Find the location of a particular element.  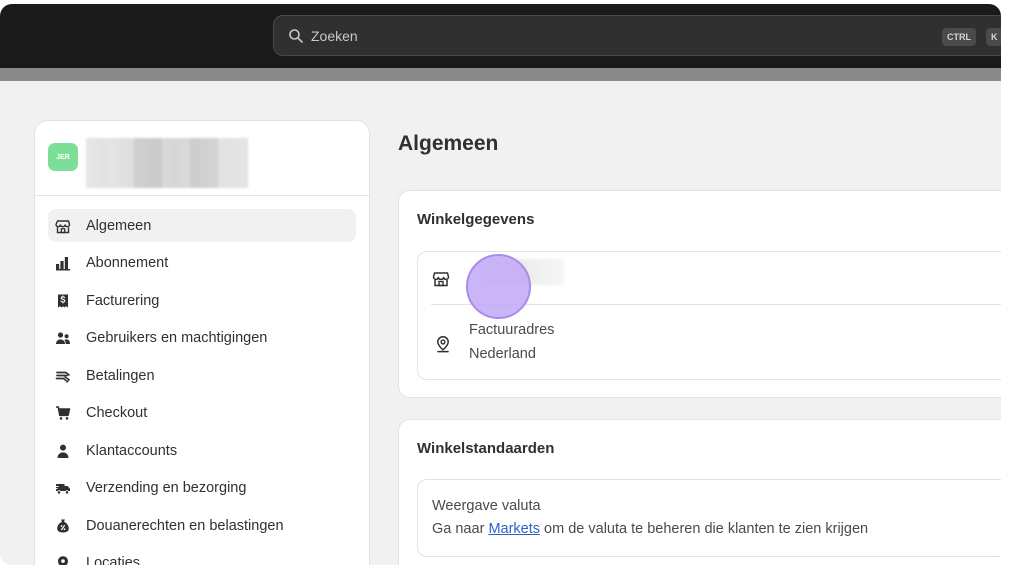

sidebar-item-verzending-en-bezorging: Verzending en bezorging is located at coordinates (202, 488).